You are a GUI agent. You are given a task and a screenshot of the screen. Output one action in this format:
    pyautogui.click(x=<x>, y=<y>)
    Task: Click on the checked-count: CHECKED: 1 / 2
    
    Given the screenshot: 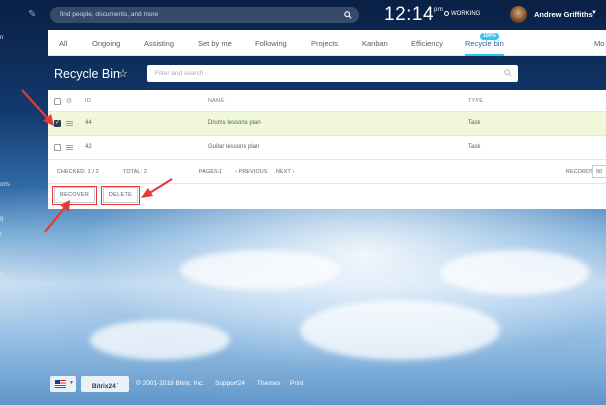 What is the action you would take?
    pyautogui.click(x=78, y=172)
    